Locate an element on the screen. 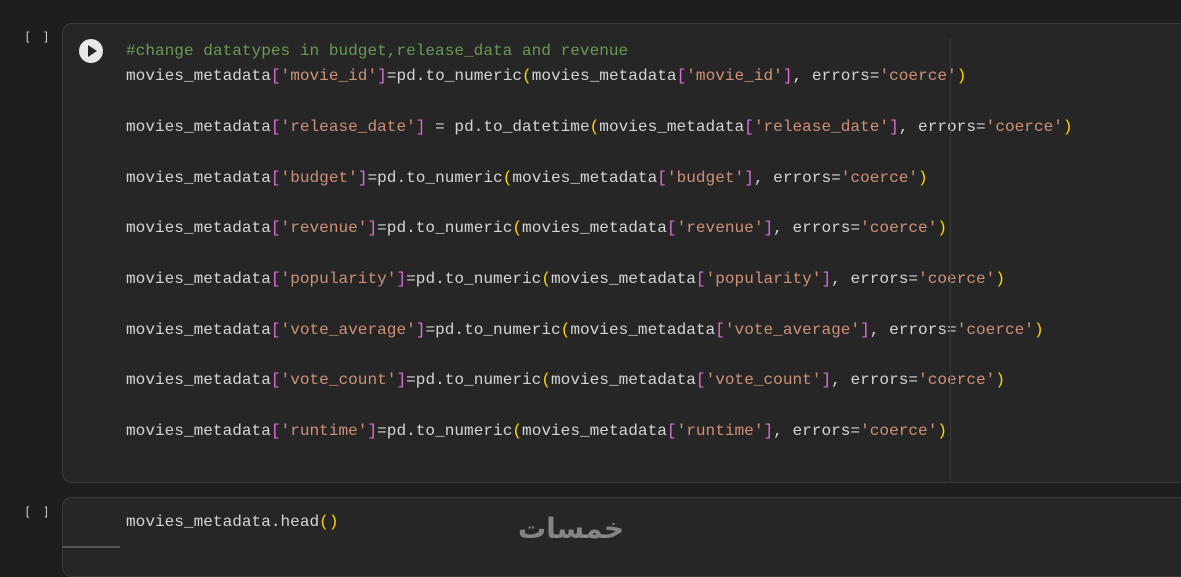  code-editor: movies_metadata.head() is located at coordinates (232, 522).